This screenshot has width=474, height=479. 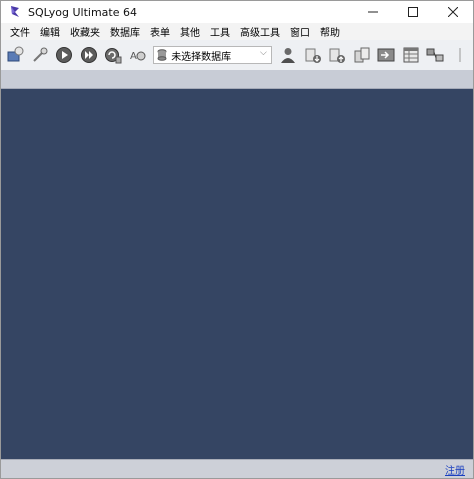 I want to click on restore-database-button, so click(x=337, y=55).